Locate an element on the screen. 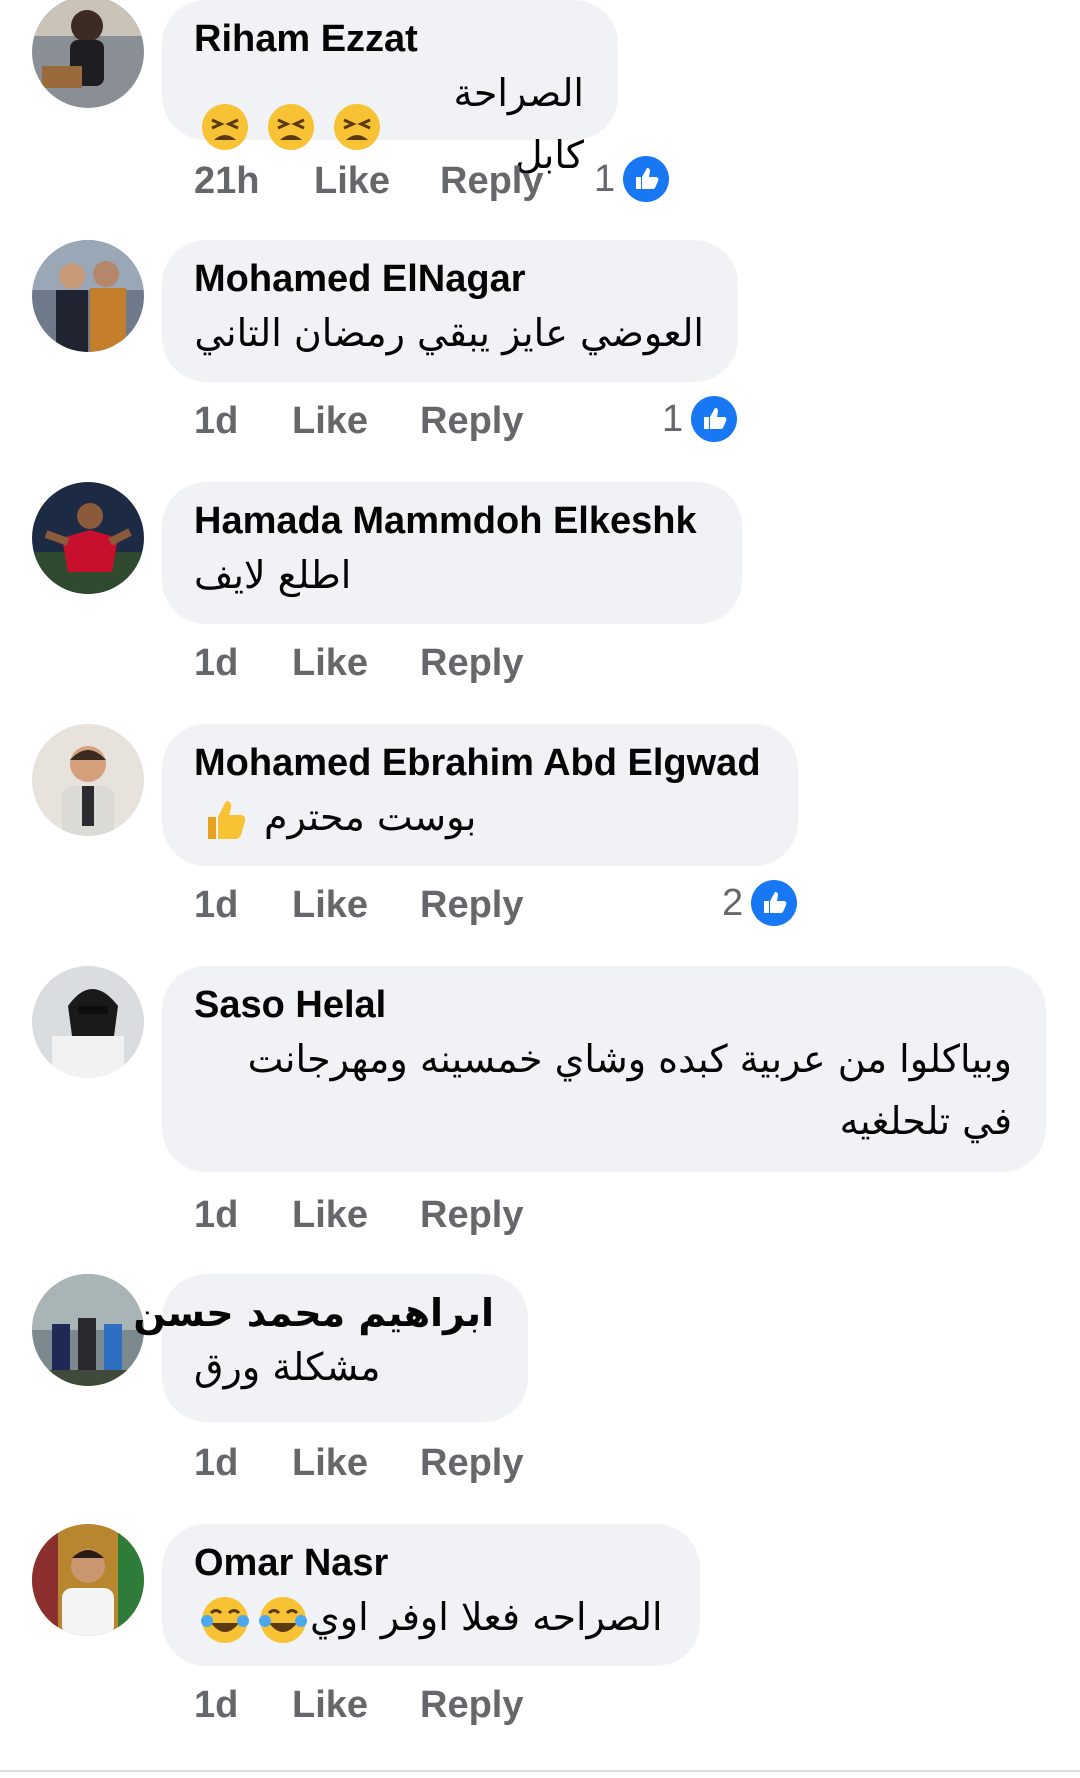 The height and width of the screenshot is (1778, 1080). comment-bubble: Riham Ezzat الصراحة كابل is located at coordinates (390, 88).